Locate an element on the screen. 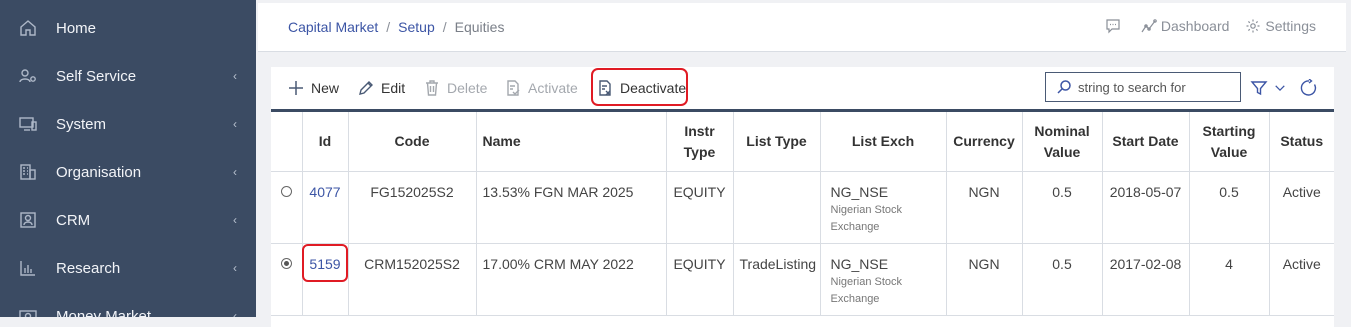 The image size is (1351, 327). list-type-cell is located at coordinates (777, 207).